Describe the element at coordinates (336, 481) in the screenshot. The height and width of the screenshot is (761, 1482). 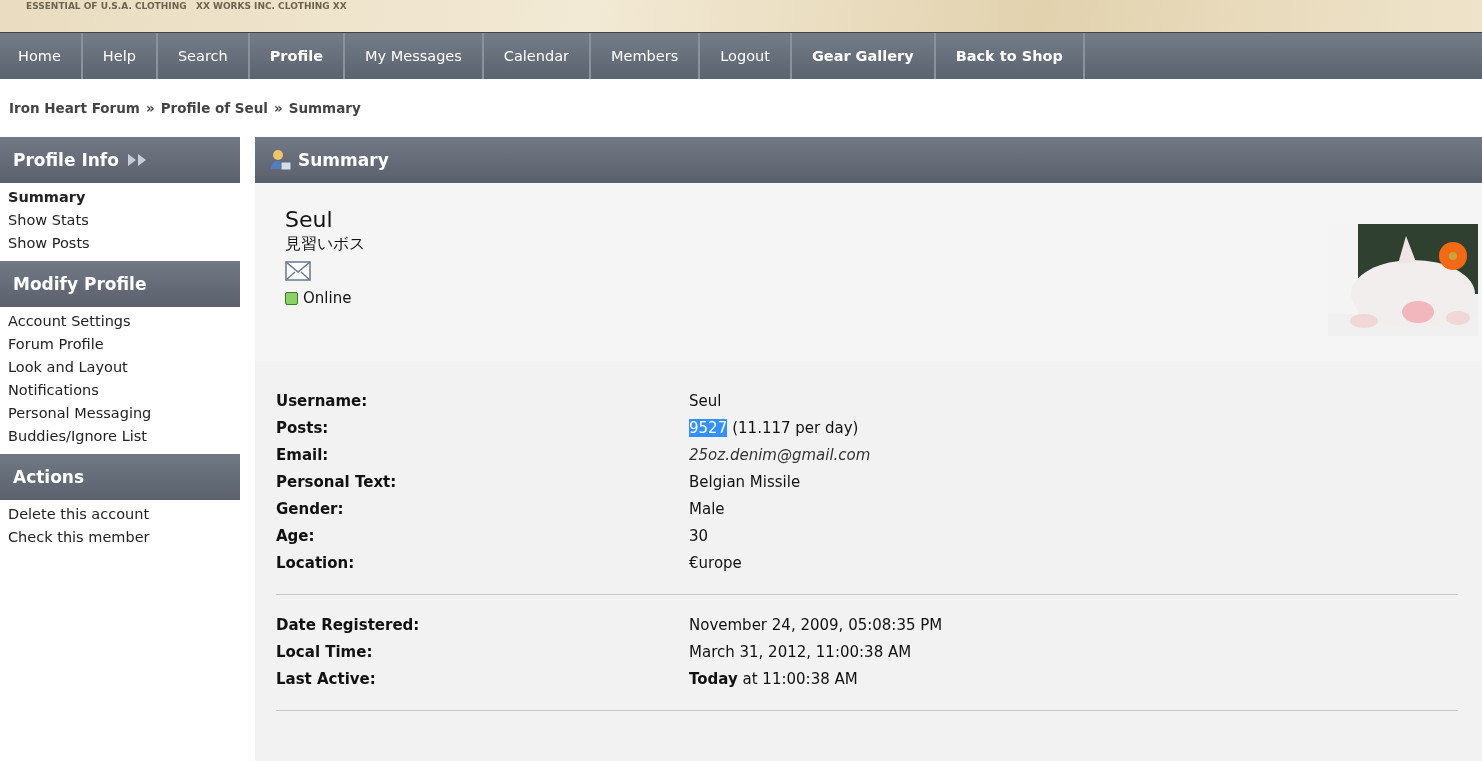
I see `field-label: Personal Text:` at that location.